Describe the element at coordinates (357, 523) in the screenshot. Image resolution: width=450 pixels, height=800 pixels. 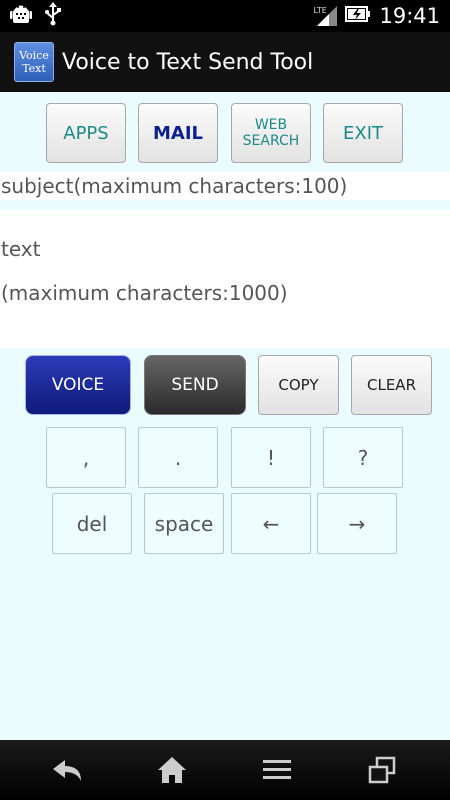
I see `cursor-right-key: →` at that location.